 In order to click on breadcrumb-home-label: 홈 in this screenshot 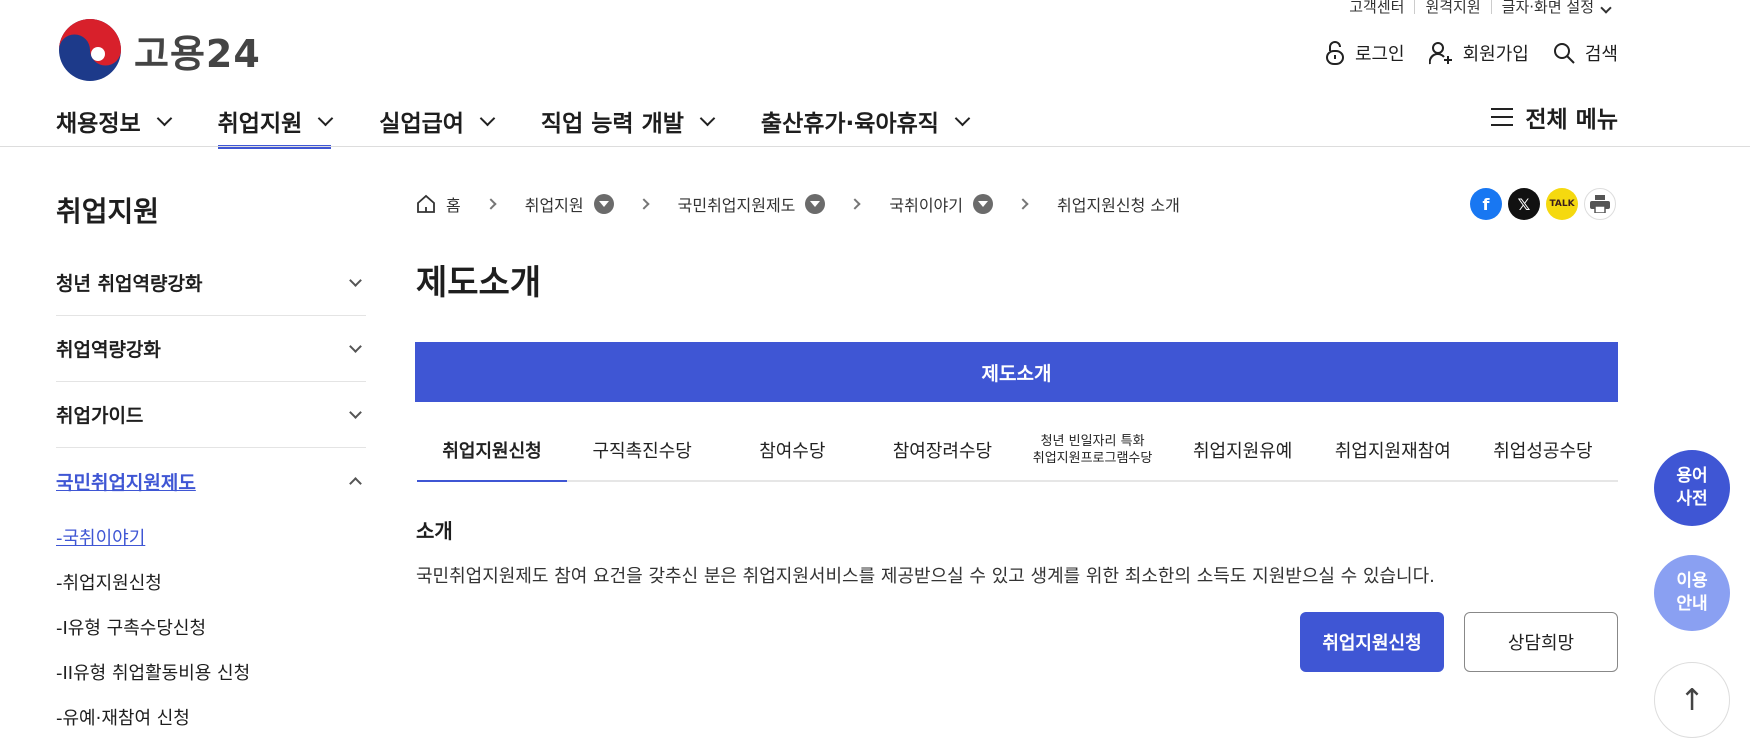, I will do `click(453, 205)`.